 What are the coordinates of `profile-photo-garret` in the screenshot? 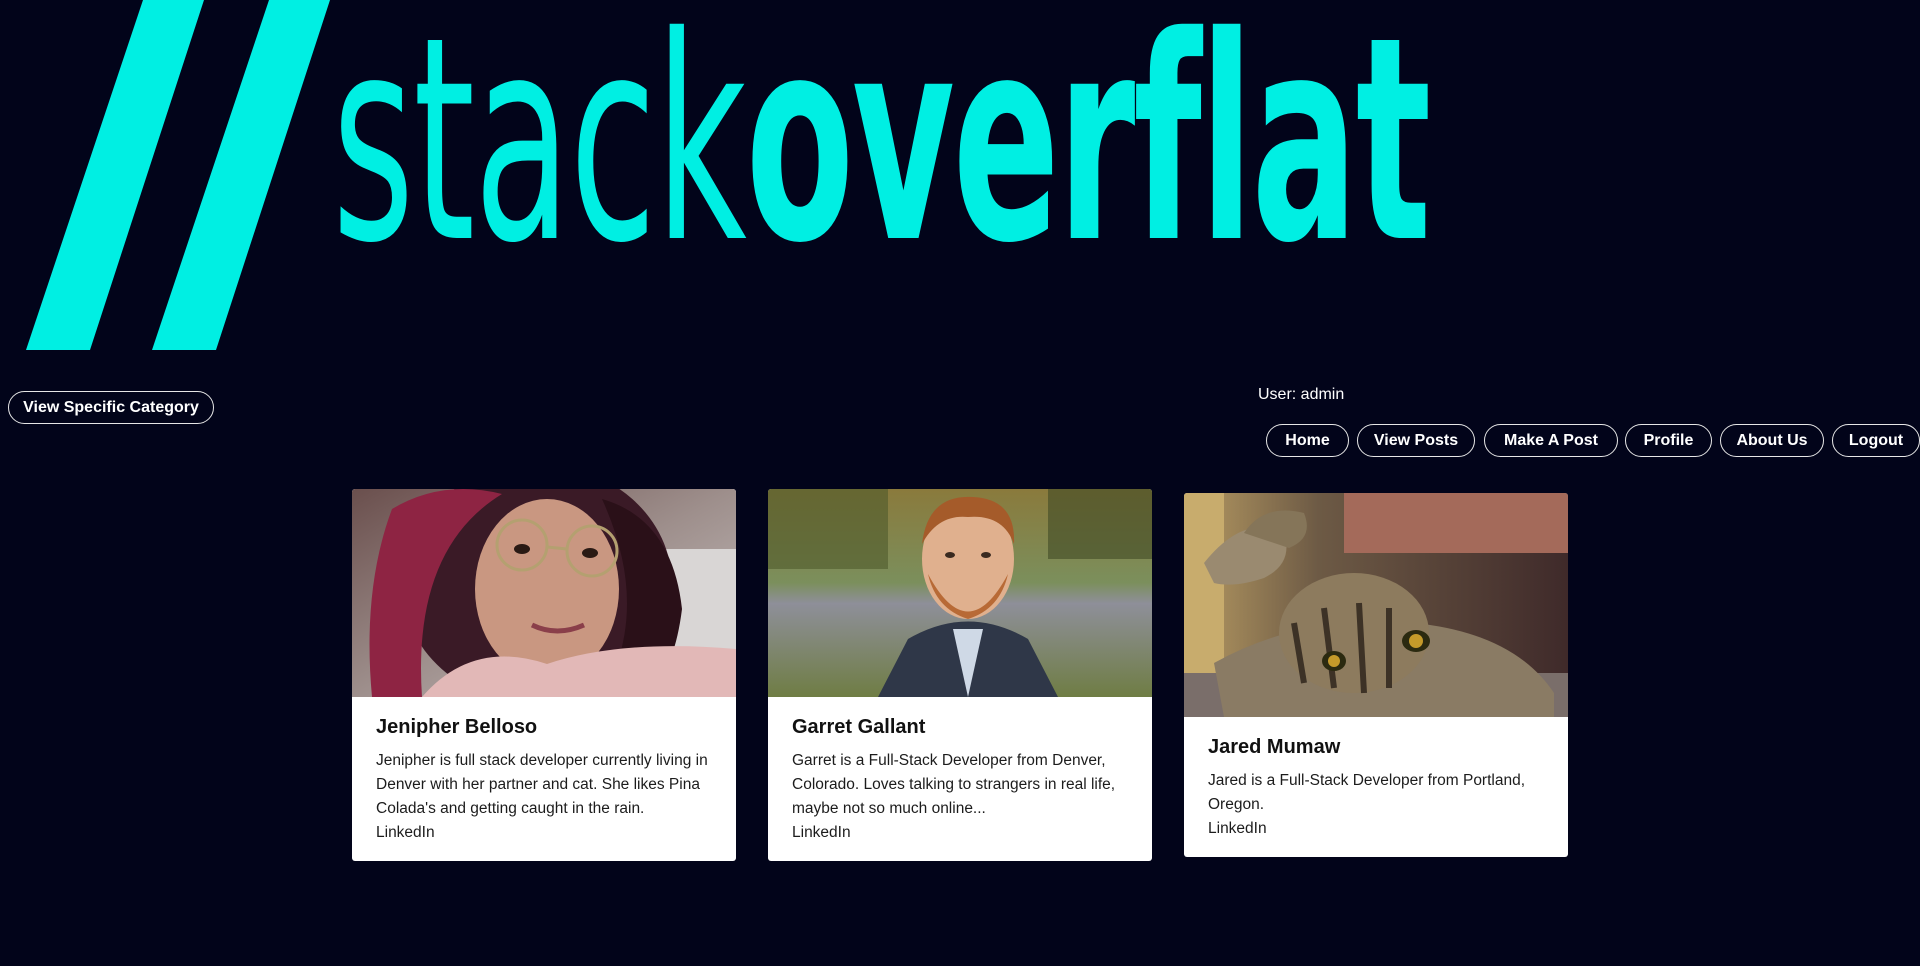 It's located at (960, 593).